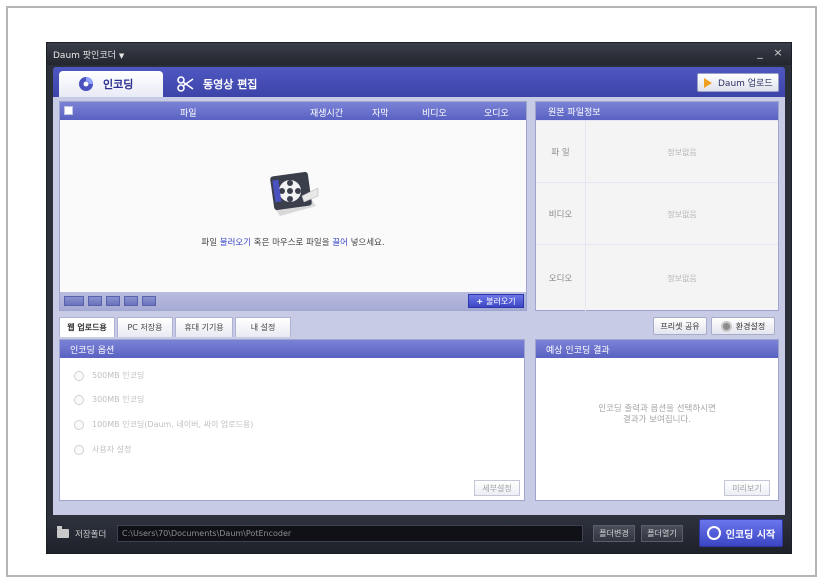  Describe the element at coordinates (121, 56) in the screenshot. I see `chevron-down-icon: ▼` at that location.